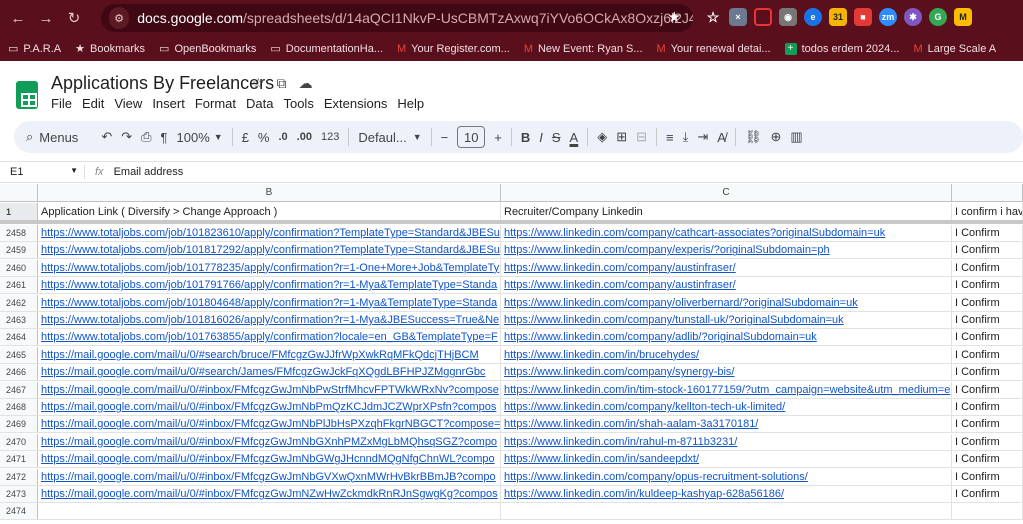  Describe the element at coordinates (987, 511) in the screenshot. I see `cell-confirm` at that location.